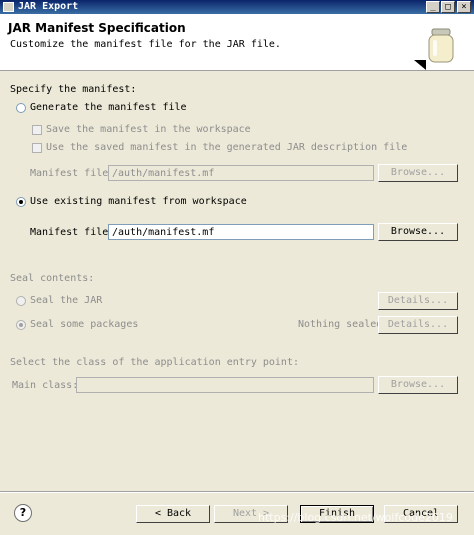  What do you see at coordinates (97, 28) in the screenshot?
I see `page-title: JAR Manifest Specification` at bounding box center [97, 28].